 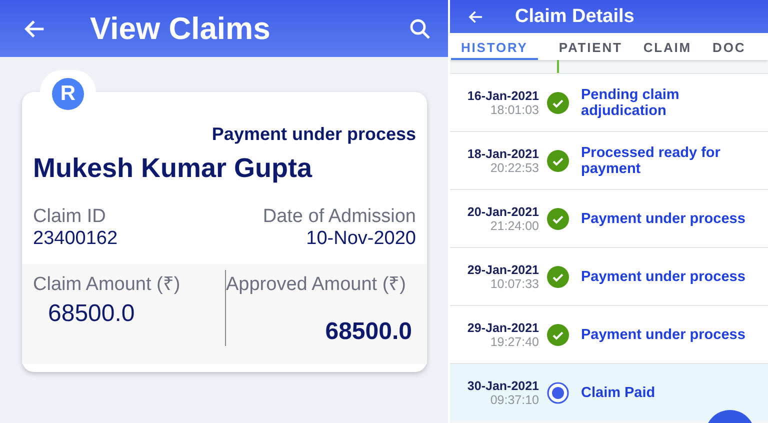 What do you see at coordinates (69, 217) in the screenshot?
I see `field-label: Claim ID` at bounding box center [69, 217].